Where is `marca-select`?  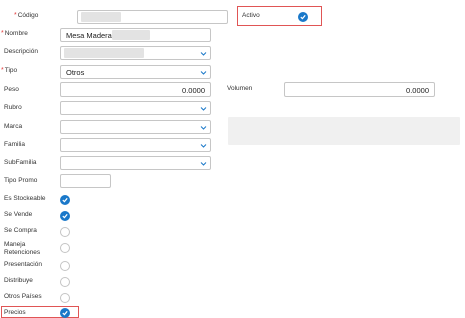 marca-select is located at coordinates (135, 127).